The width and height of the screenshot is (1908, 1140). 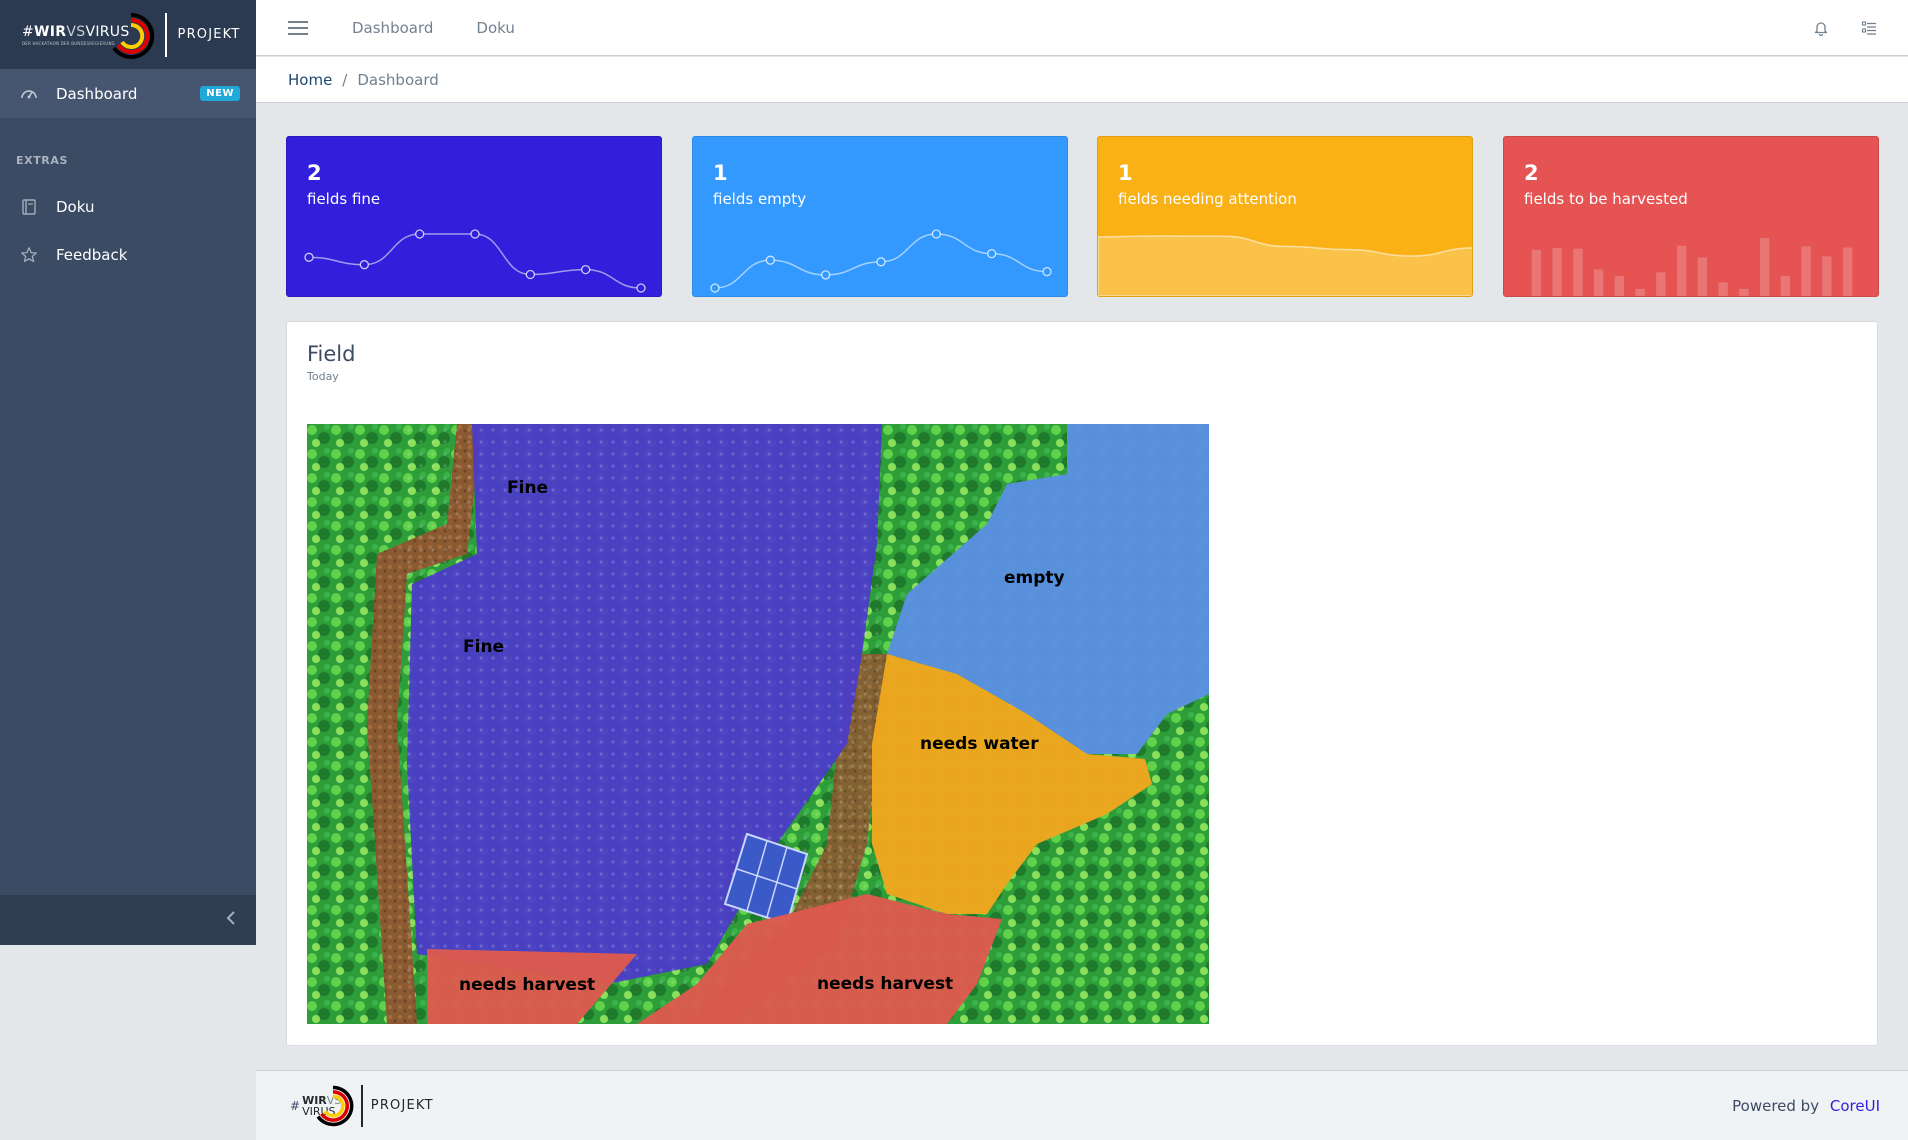 What do you see at coordinates (344, 199) in the screenshot?
I see `stat-label: fields fine` at bounding box center [344, 199].